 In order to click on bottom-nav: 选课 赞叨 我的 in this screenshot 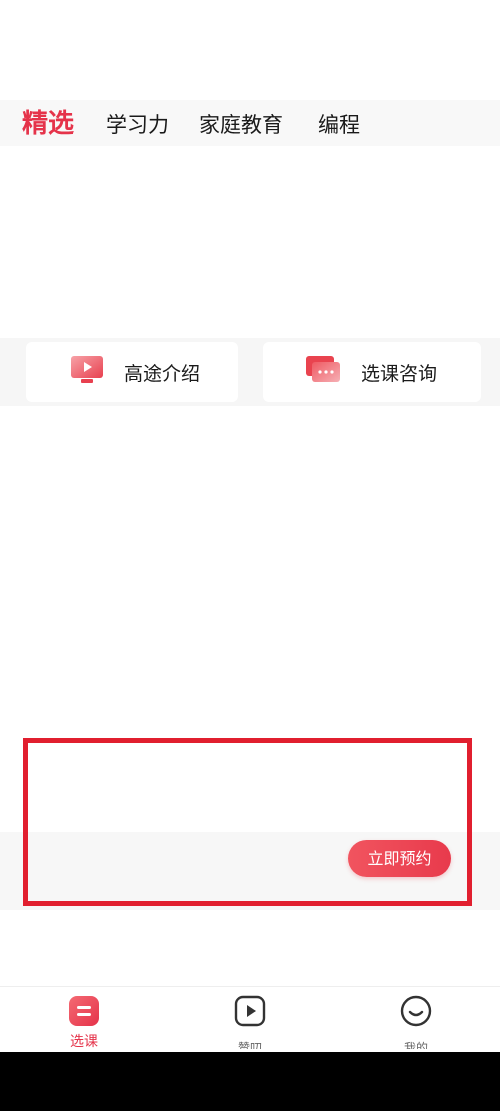, I will do `click(250, 1019)`.